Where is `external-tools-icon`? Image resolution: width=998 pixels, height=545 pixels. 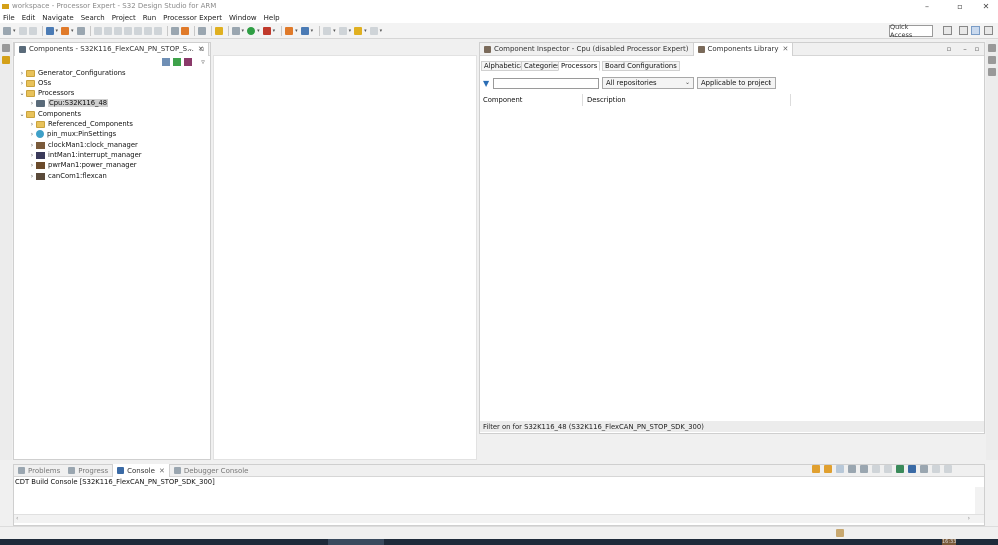 external-tools-icon is located at coordinates (266, 30).